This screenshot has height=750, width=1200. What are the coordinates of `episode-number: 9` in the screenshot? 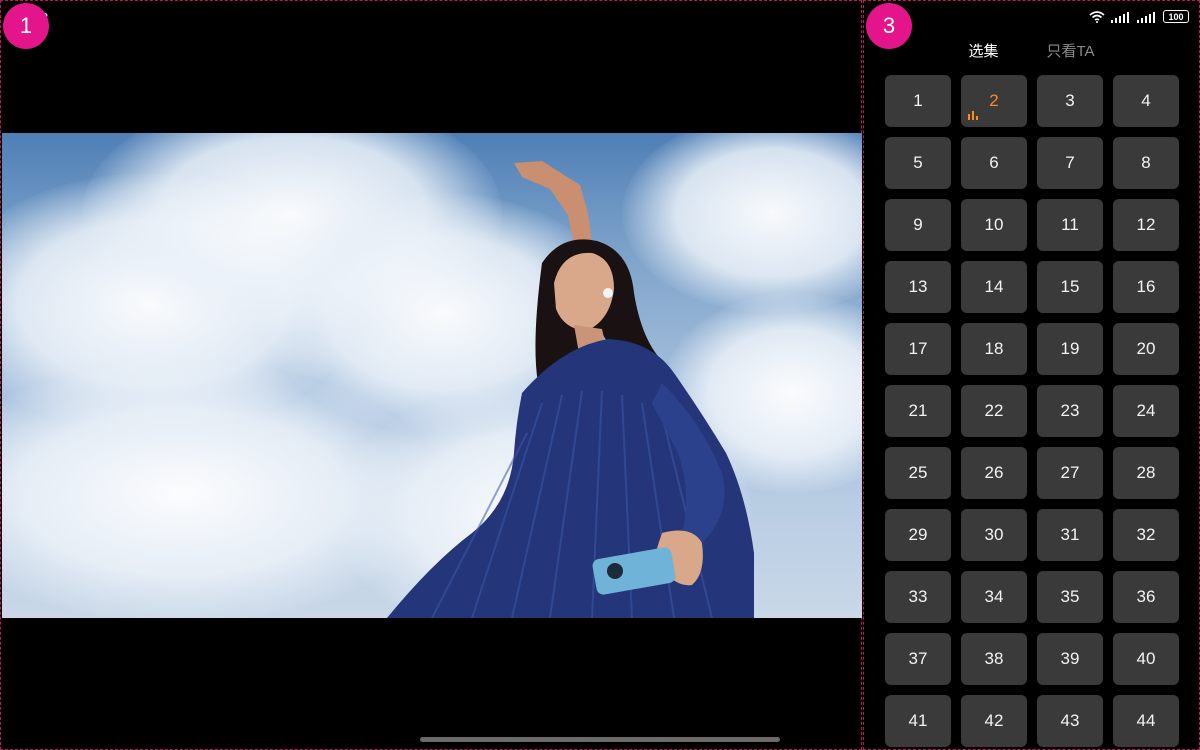 It's located at (918, 224).